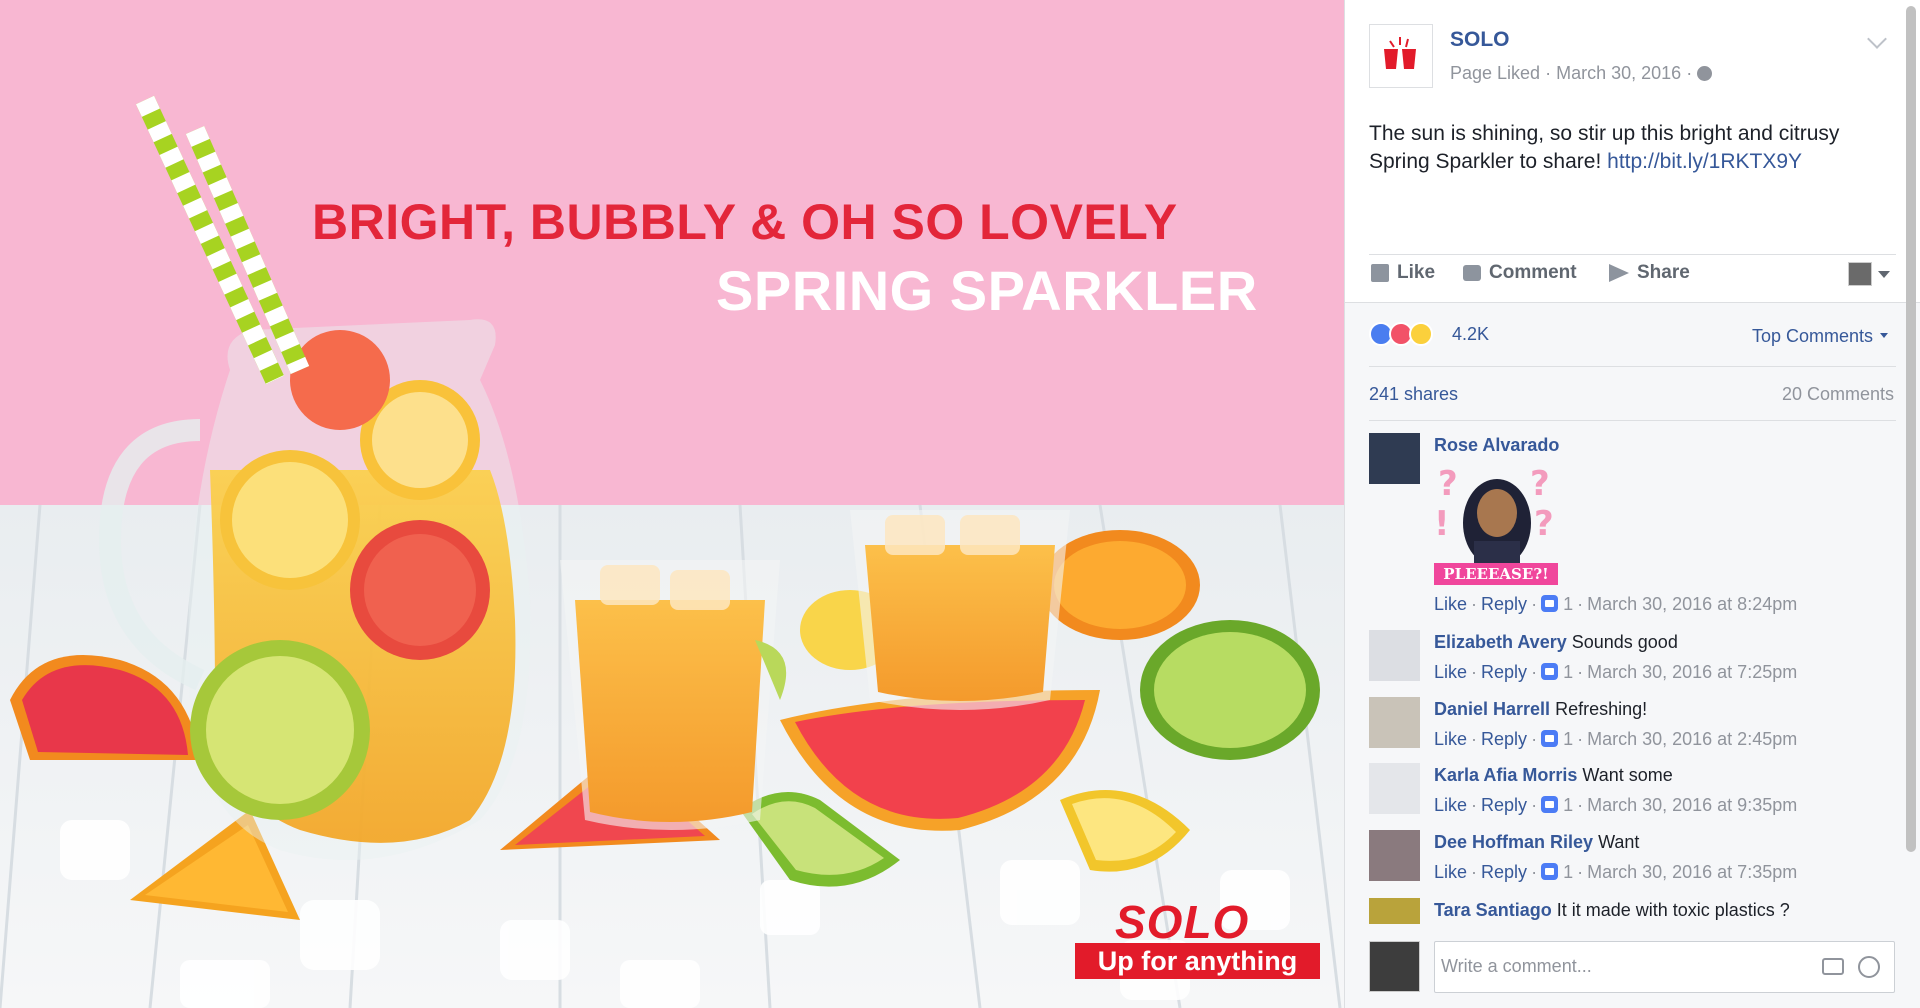  Describe the element at coordinates (1833, 966) in the screenshot. I see `camera-icon` at that location.